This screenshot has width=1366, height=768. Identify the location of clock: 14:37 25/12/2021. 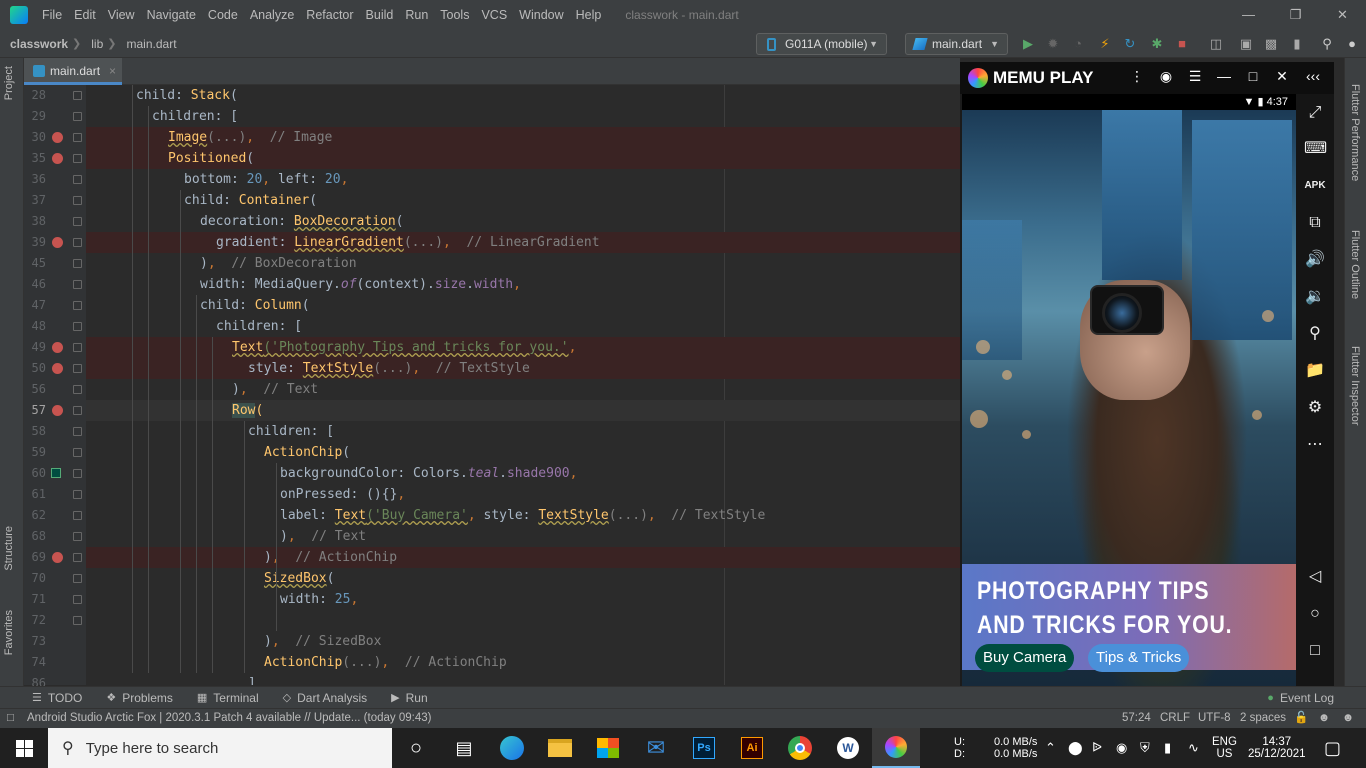
(1277, 748).